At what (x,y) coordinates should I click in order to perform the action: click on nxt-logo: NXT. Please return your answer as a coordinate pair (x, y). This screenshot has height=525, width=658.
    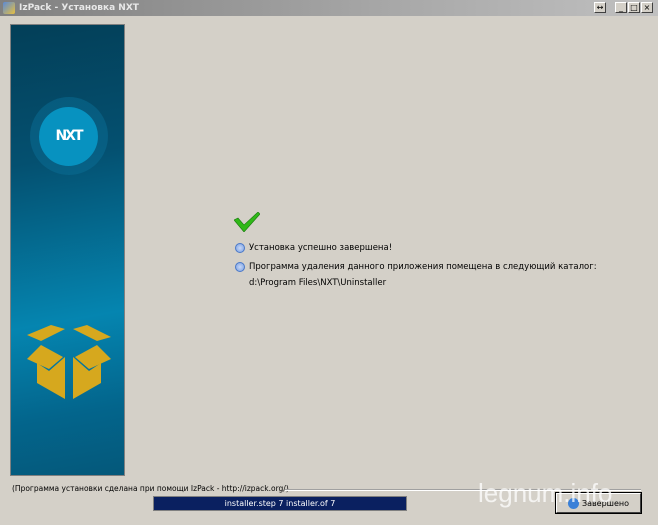
    Looking at the image, I should click on (68, 136).